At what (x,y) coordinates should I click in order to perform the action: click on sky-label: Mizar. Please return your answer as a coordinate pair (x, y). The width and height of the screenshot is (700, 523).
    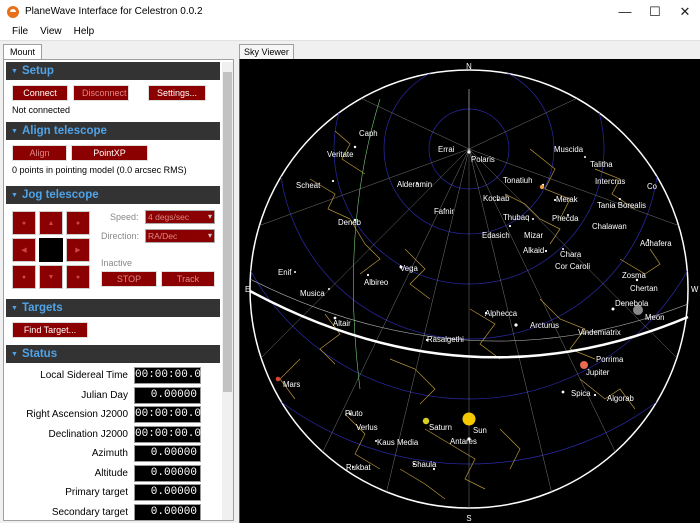
    Looking at the image, I should click on (533, 235).